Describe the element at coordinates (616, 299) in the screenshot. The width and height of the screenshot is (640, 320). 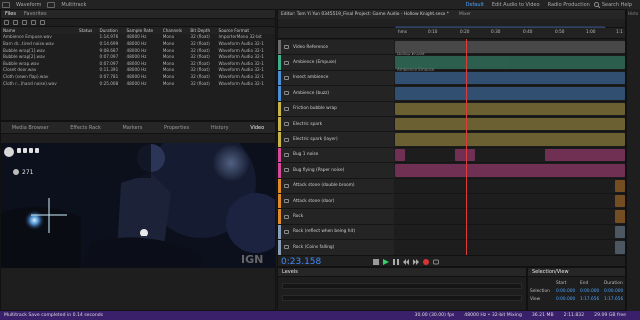
I see `view-duration: 1:17.656` at that location.